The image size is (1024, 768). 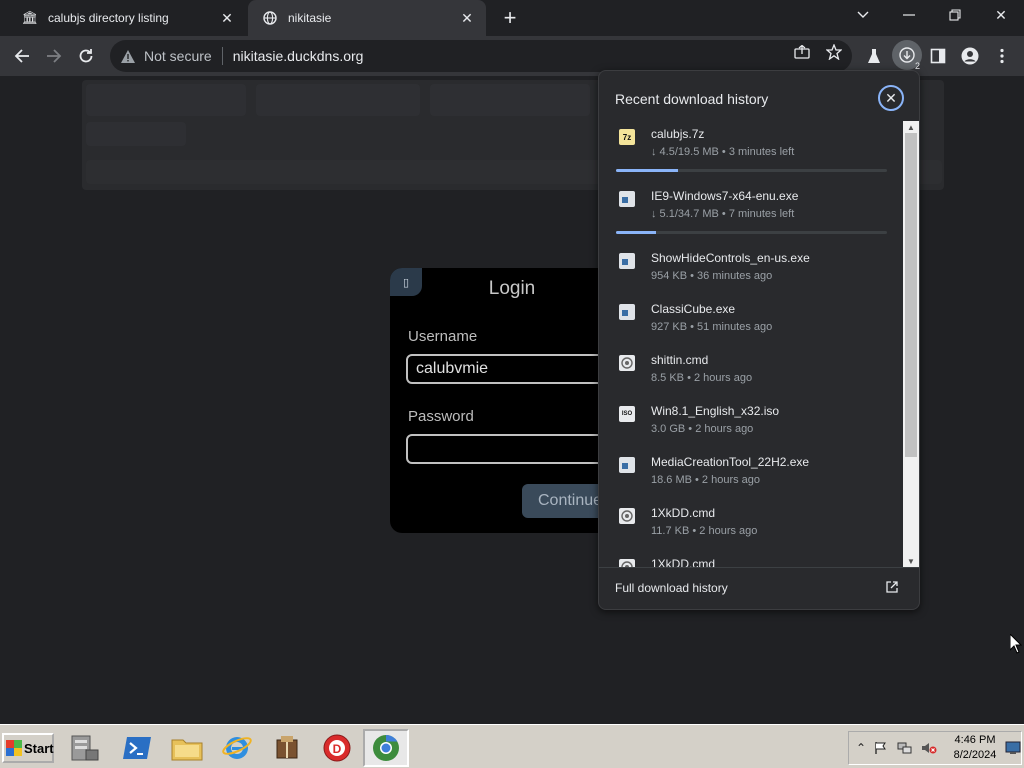 I want to click on download-item: ClassiCube.exe 927 KB • 51 minutes ago, so click(x=751, y=321).